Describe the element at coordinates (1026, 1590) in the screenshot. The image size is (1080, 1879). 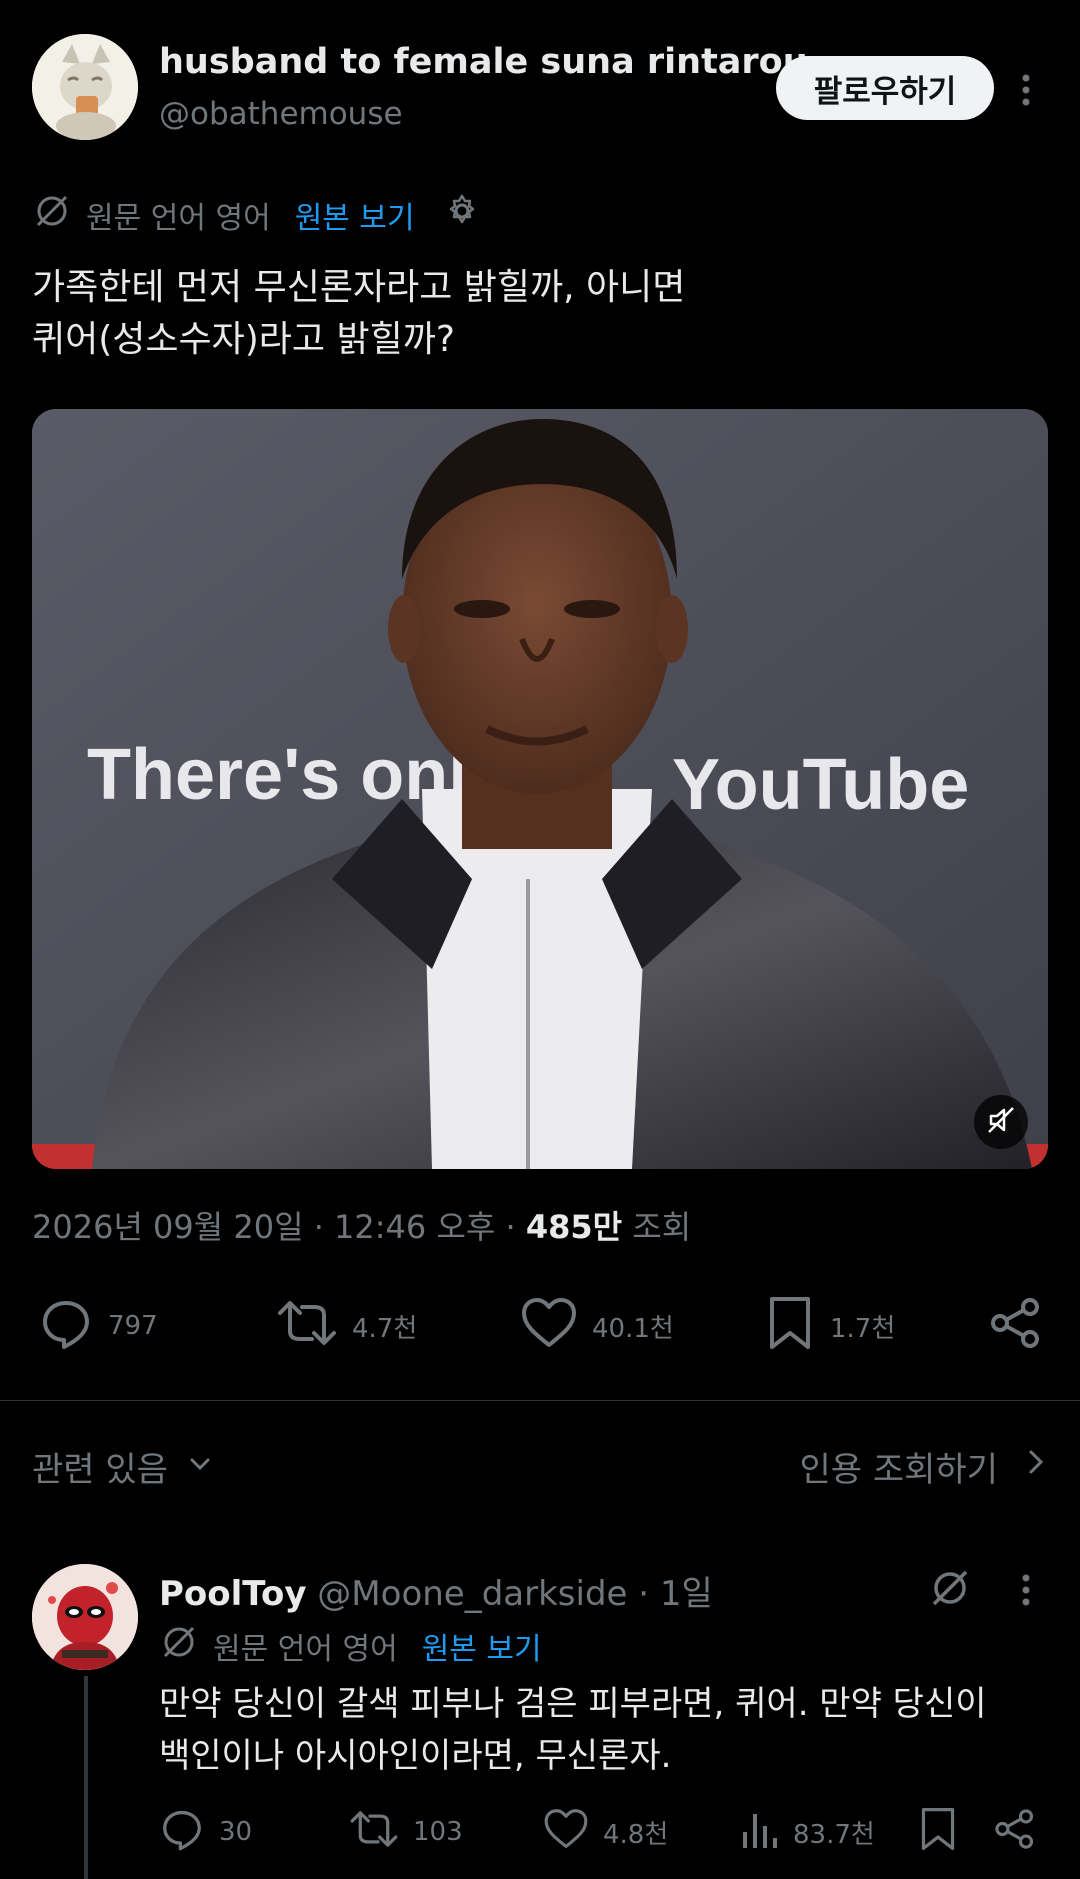
I see `reply-more-icon` at that location.